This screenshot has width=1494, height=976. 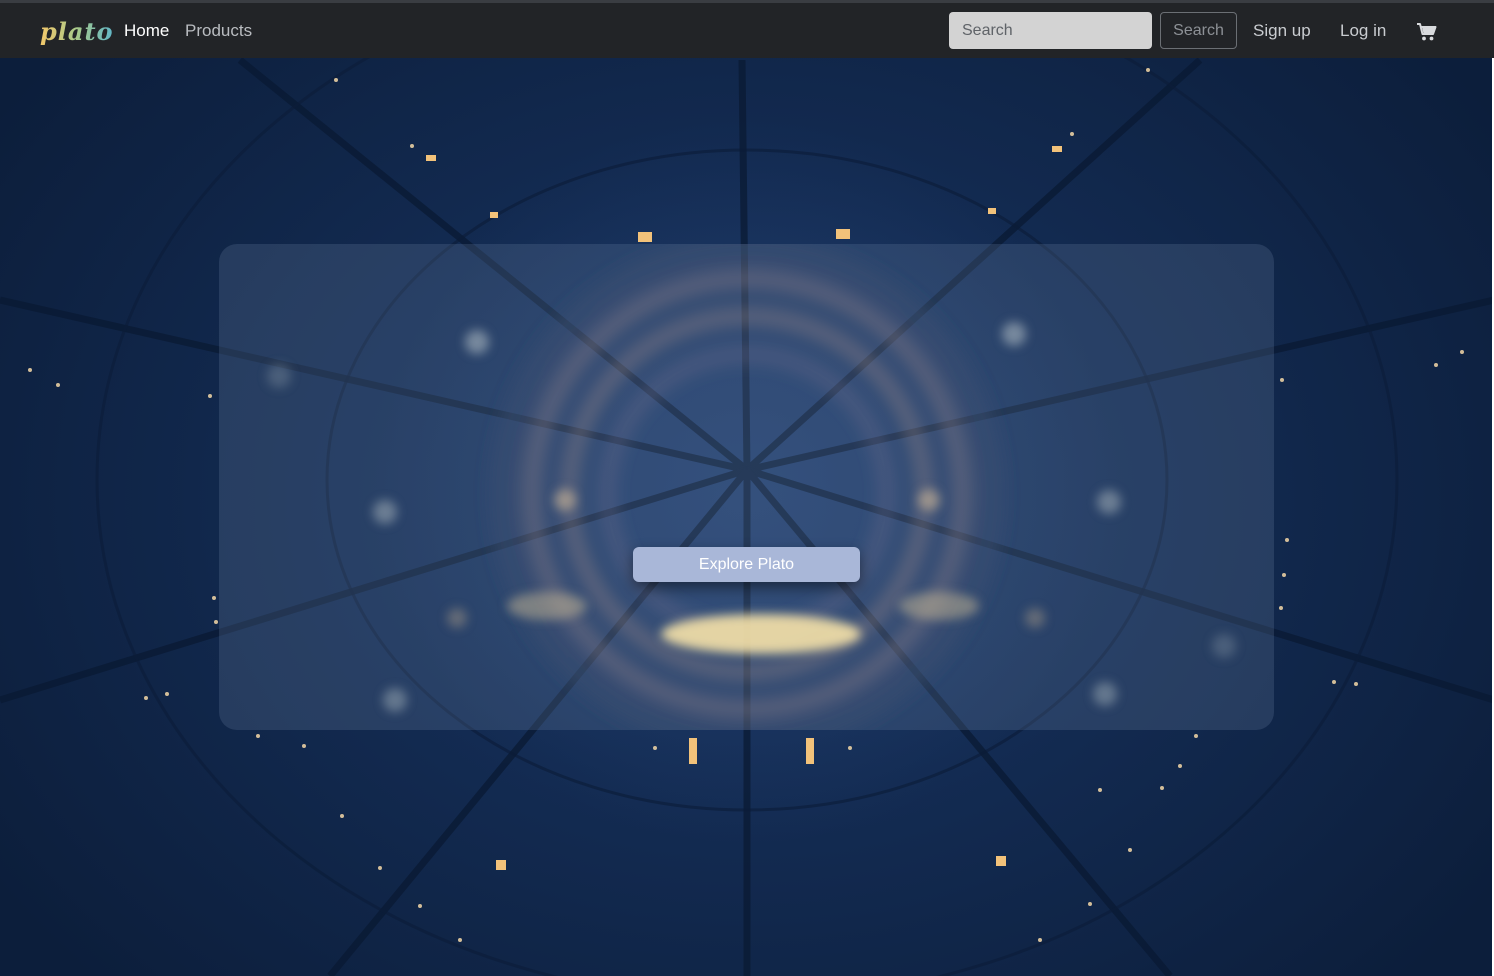 What do you see at coordinates (1282, 31) in the screenshot?
I see `sign-up-link: Sign up` at bounding box center [1282, 31].